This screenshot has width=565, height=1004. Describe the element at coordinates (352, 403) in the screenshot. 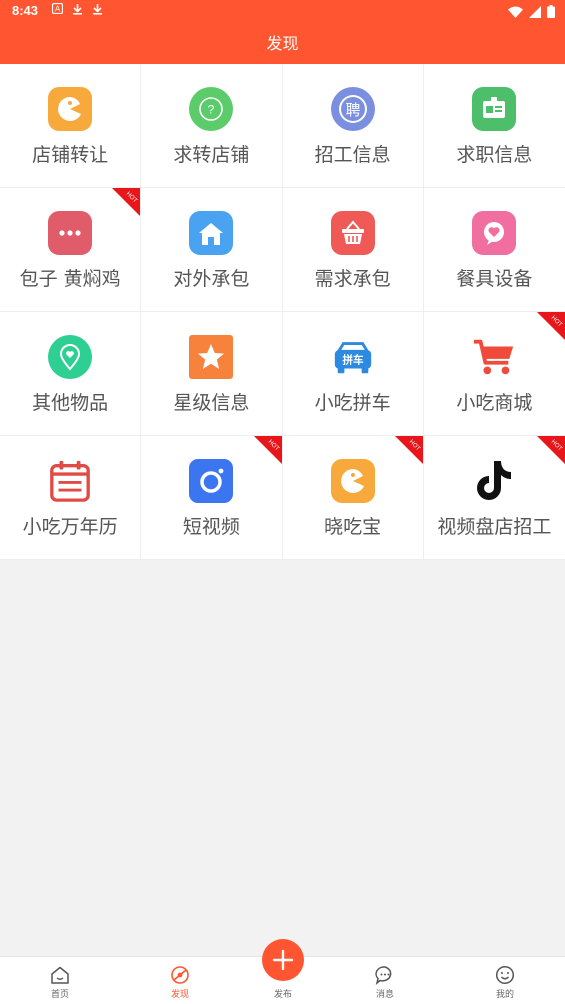

I see `grid-item-label: 小吃拼车` at that location.